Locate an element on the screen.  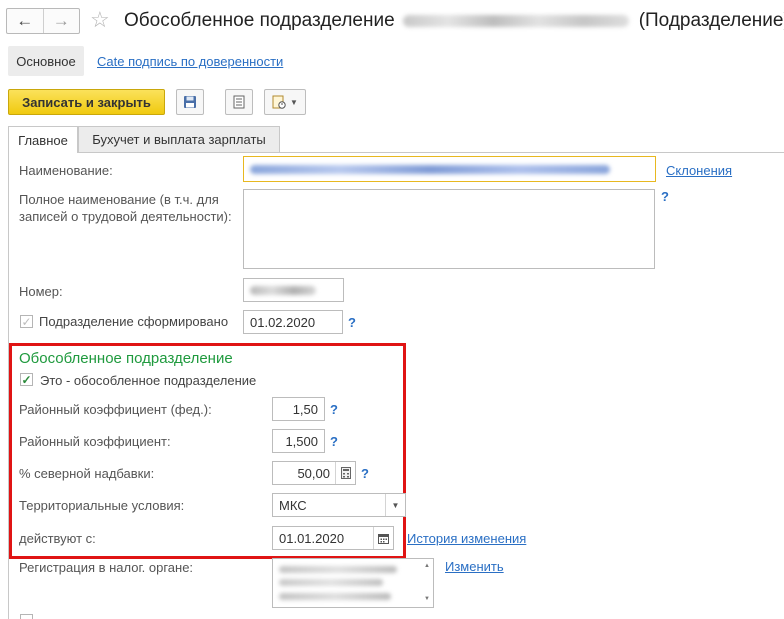
history-link: История изменения is located at coordinates (466, 538).